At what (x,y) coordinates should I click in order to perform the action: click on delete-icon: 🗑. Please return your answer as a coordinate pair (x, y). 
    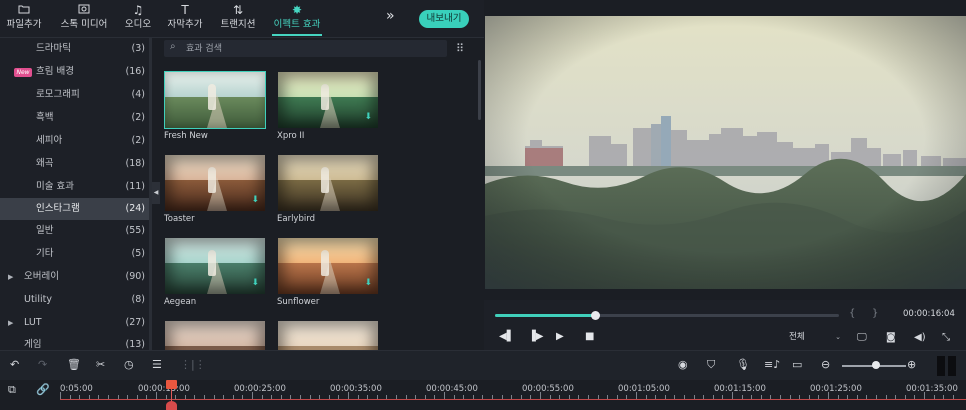
    Looking at the image, I should click on (74, 364).